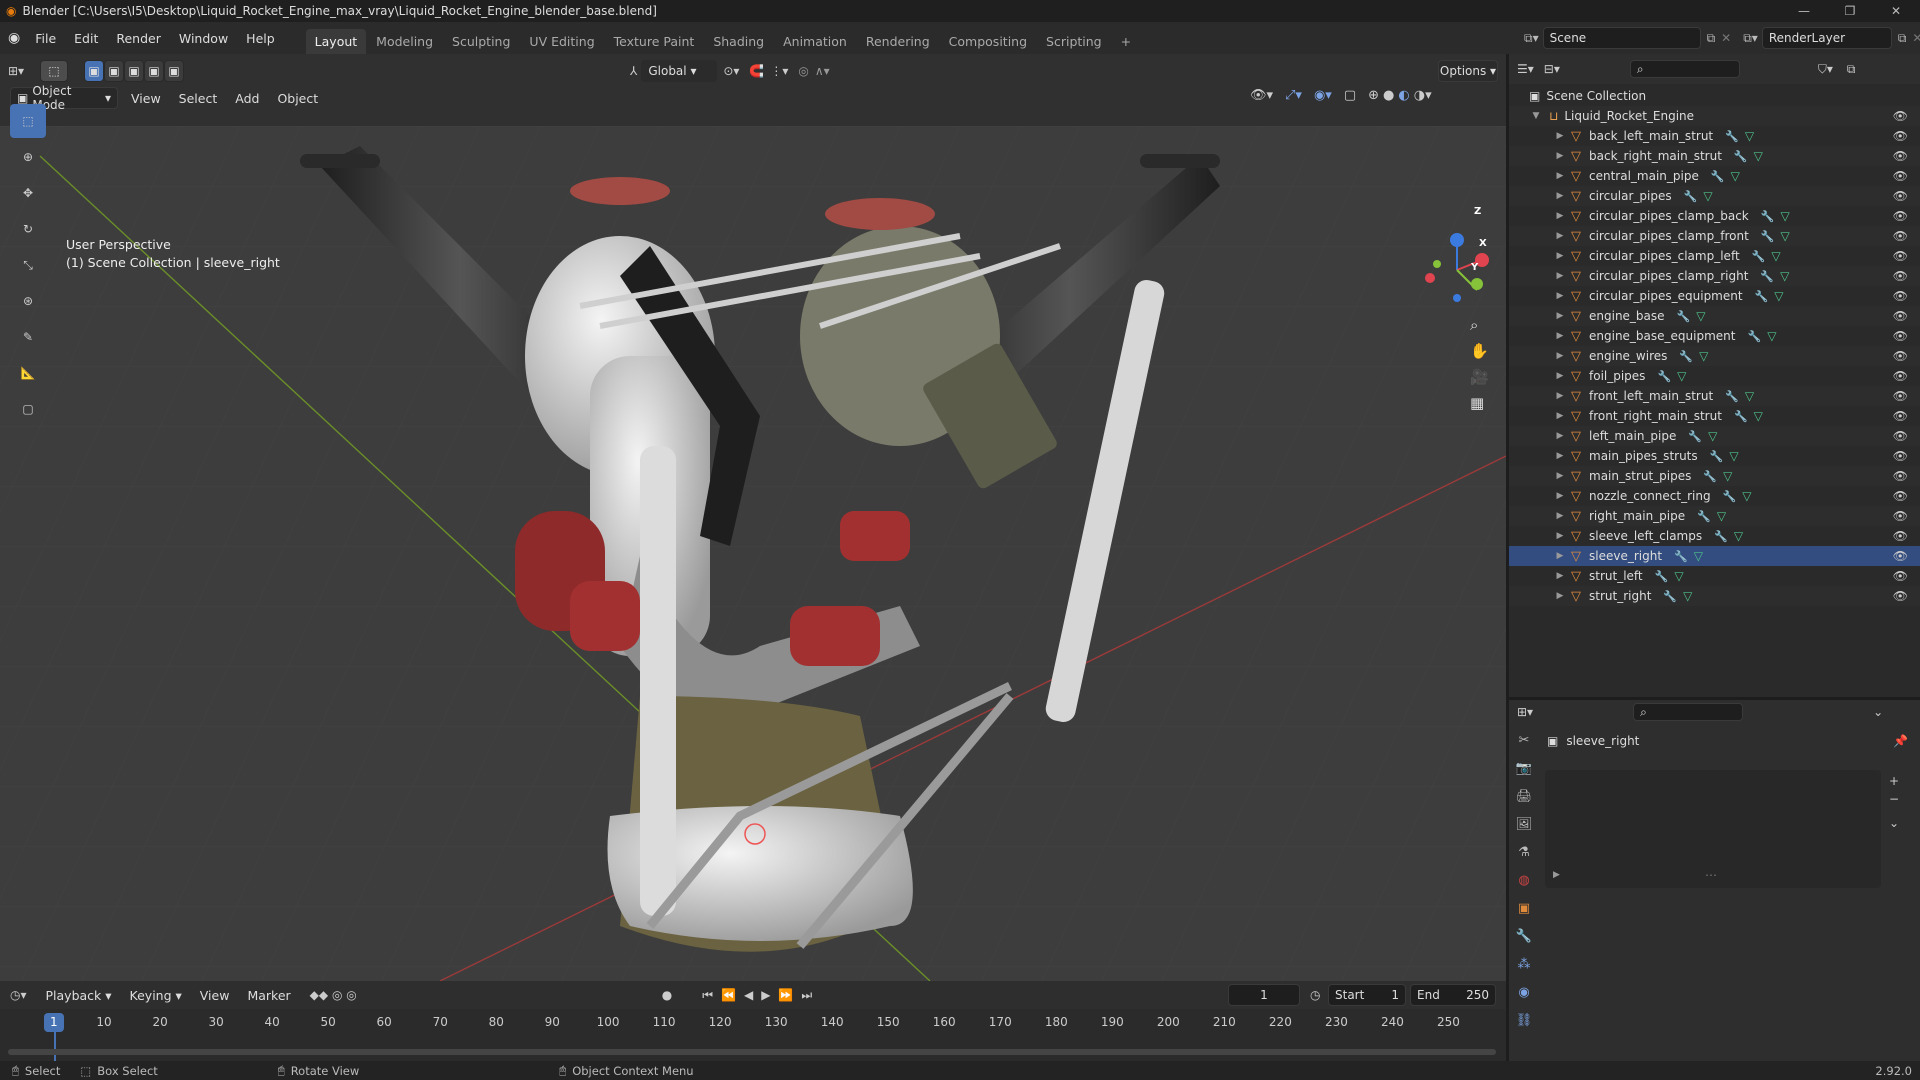 The height and width of the screenshot is (1080, 1920). Describe the element at coordinates (297, 98) in the screenshot. I see `menu-object: Object` at that location.